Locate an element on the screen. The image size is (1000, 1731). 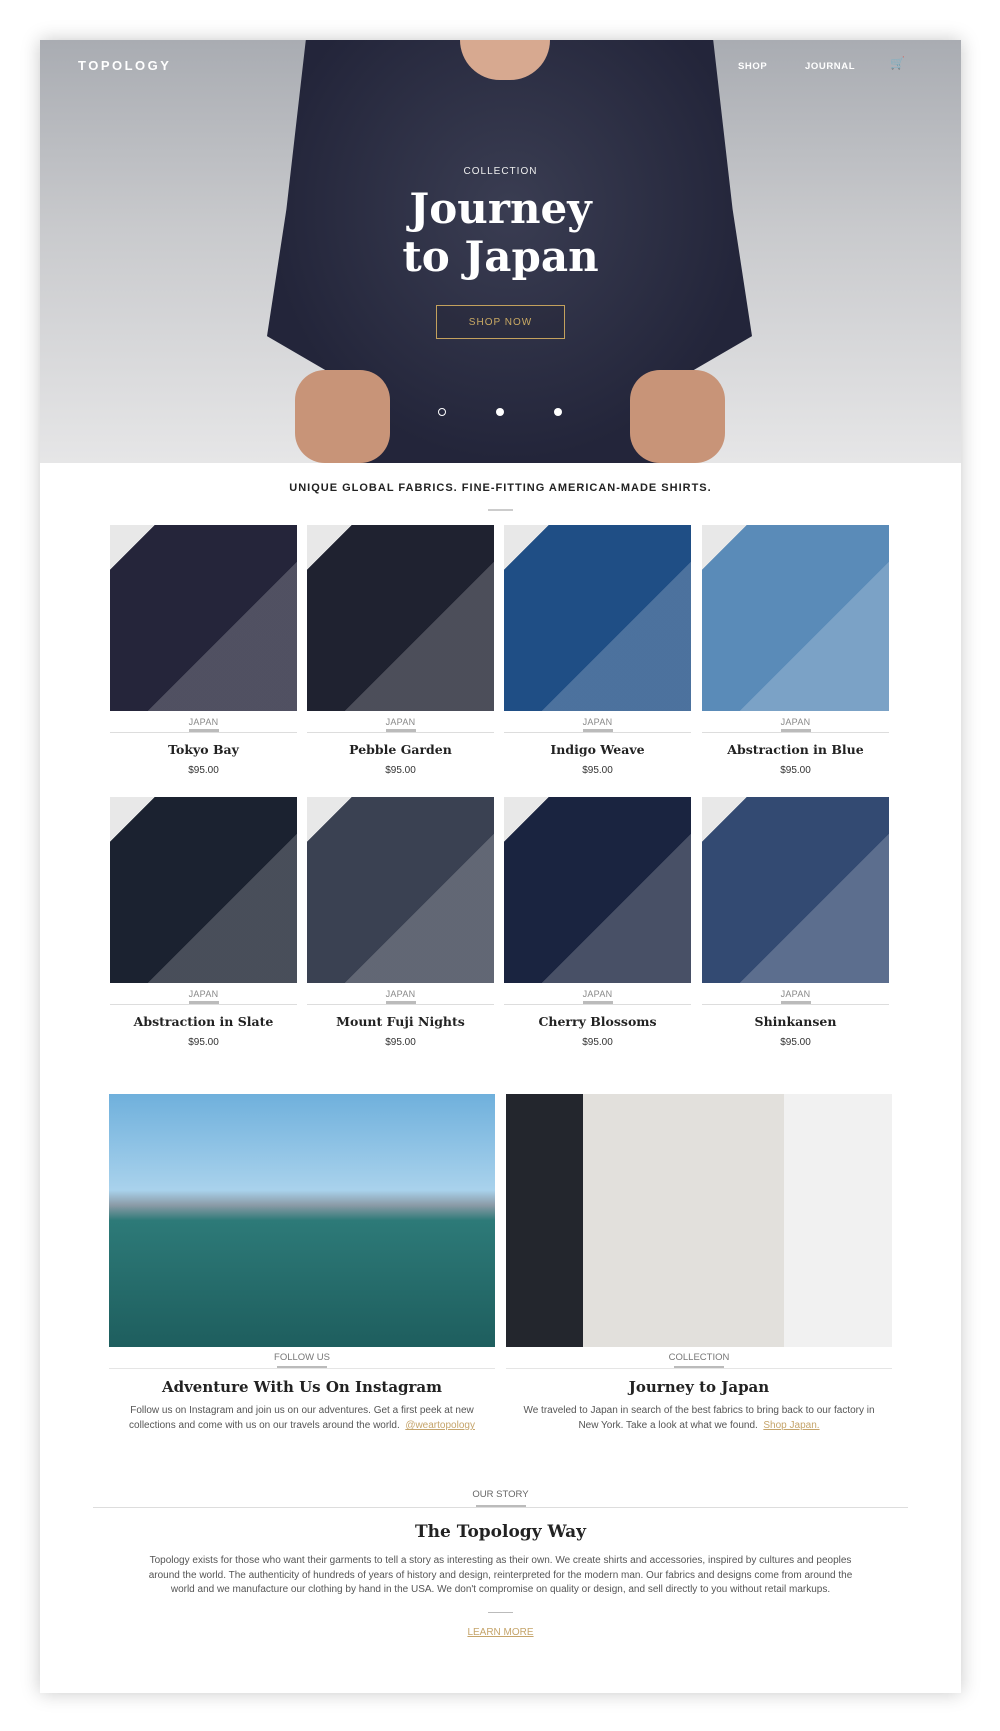
nav-journal: JOURNAL is located at coordinates (830, 66).